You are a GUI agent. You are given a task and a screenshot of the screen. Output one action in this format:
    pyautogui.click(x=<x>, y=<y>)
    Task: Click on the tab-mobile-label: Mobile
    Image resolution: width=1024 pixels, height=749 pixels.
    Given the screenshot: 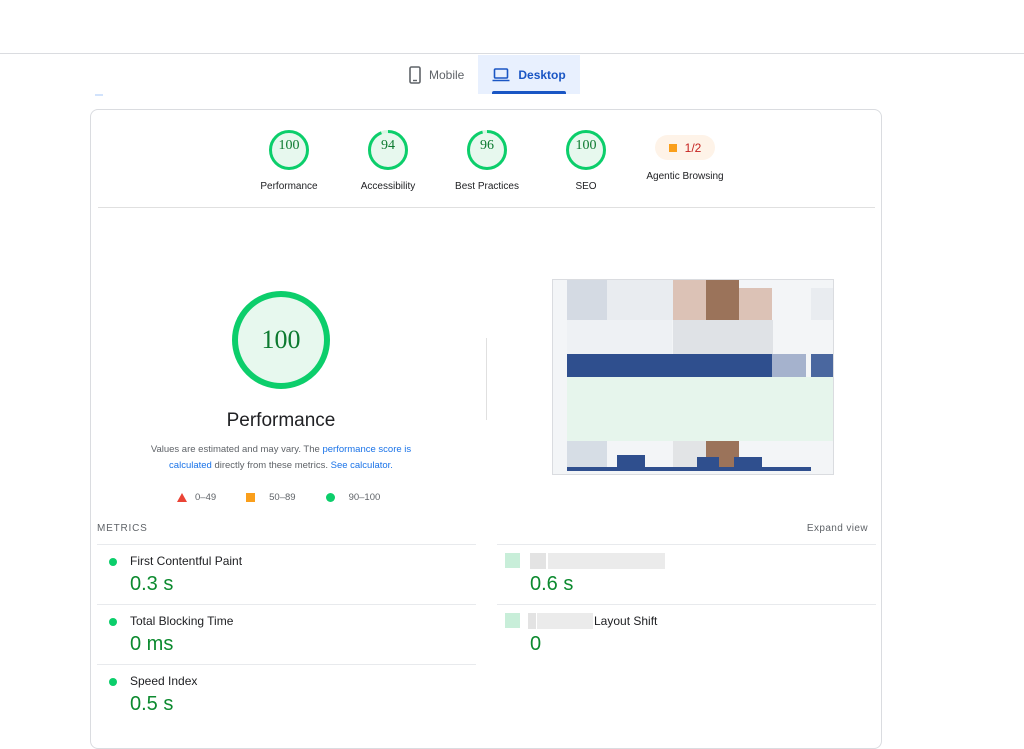 What is the action you would take?
    pyautogui.click(x=447, y=74)
    